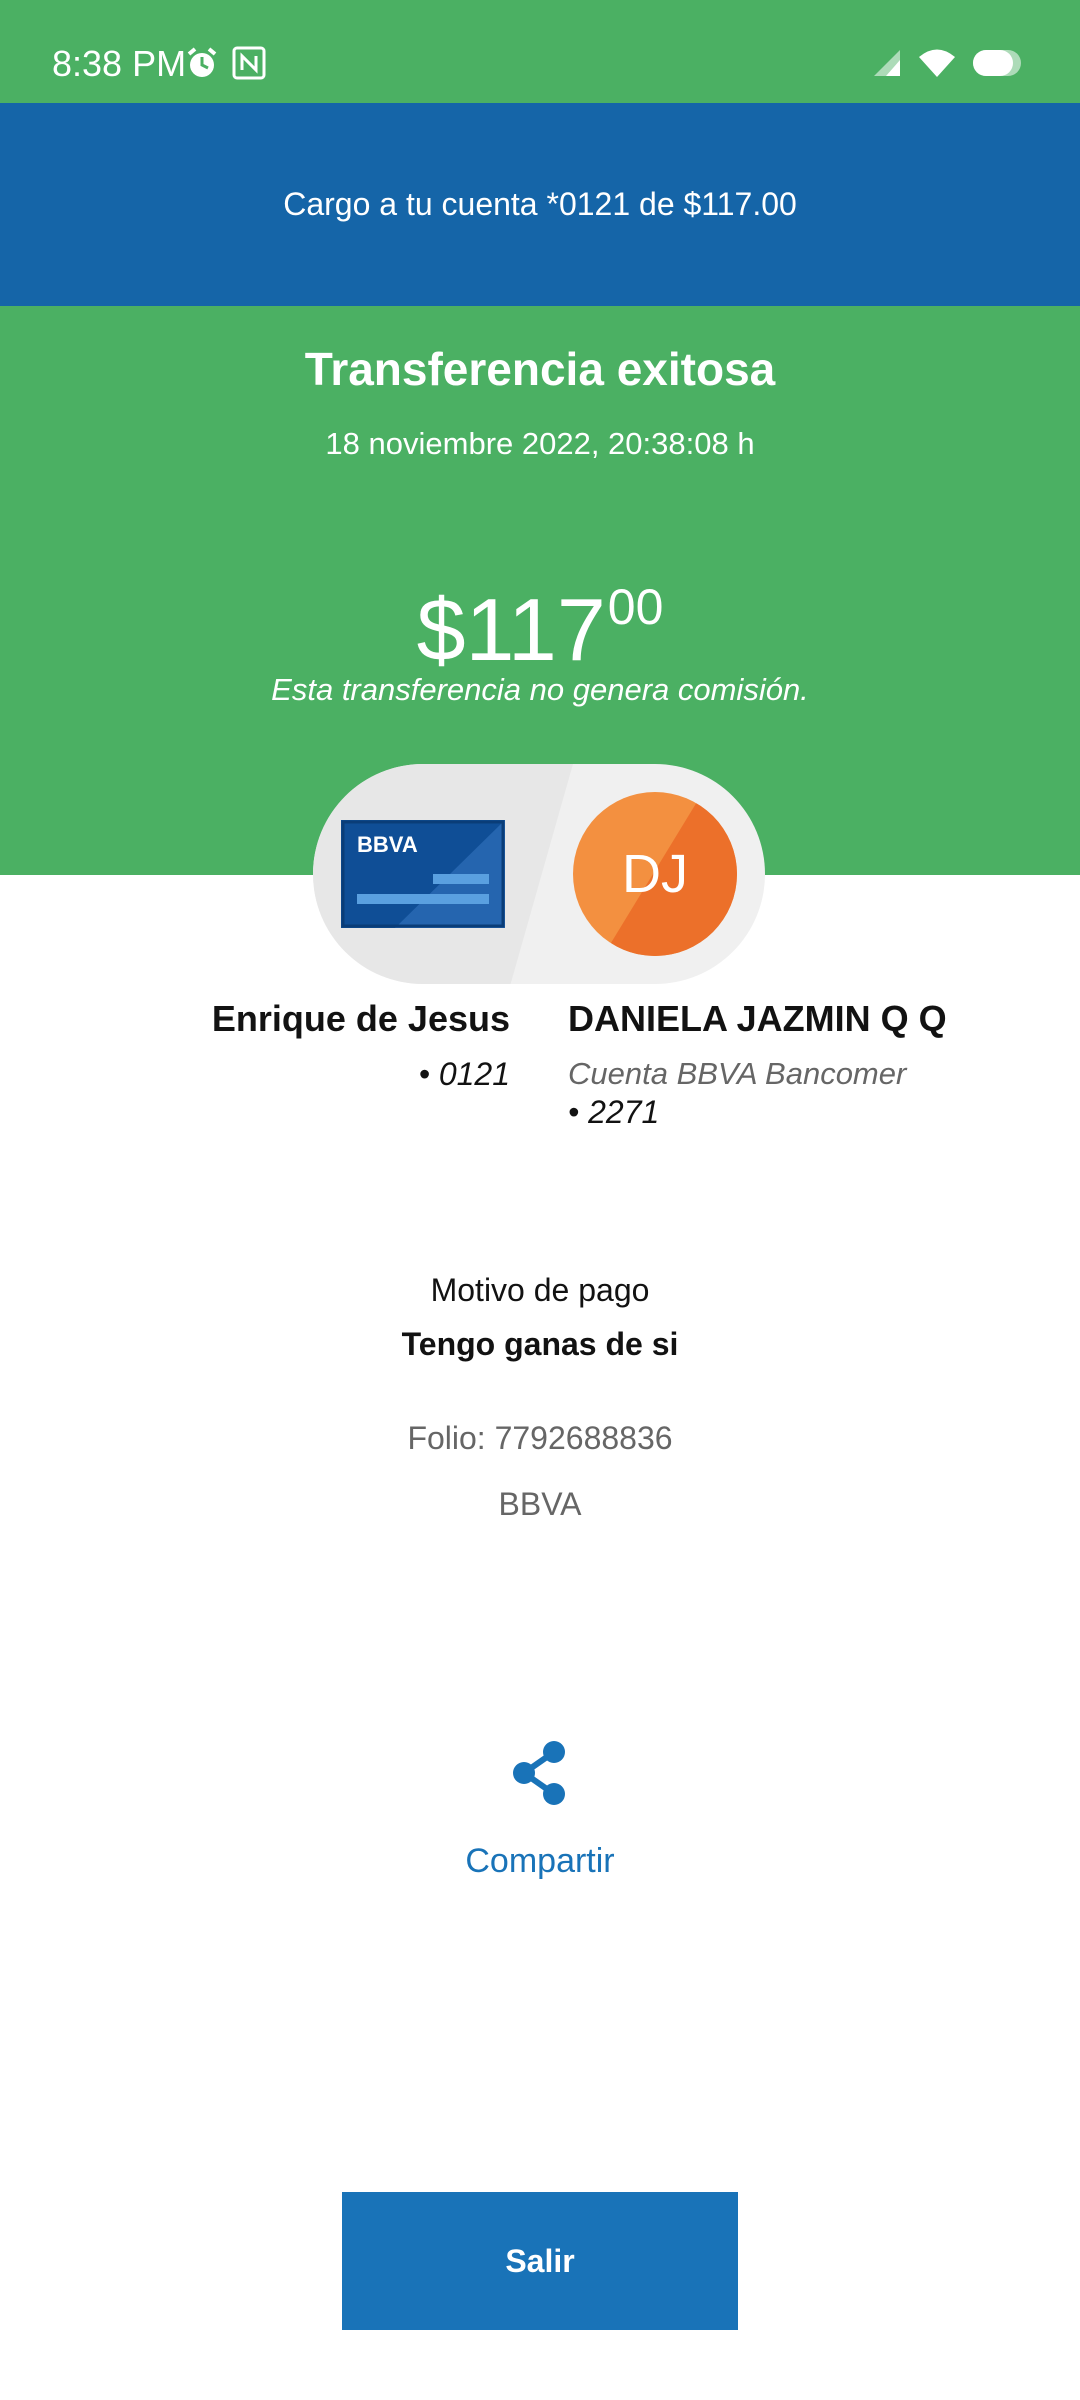 This screenshot has height=2400, width=1080. Describe the element at coordinates (249, 63) in the screenshot. I see `nfc-icon` at that location.